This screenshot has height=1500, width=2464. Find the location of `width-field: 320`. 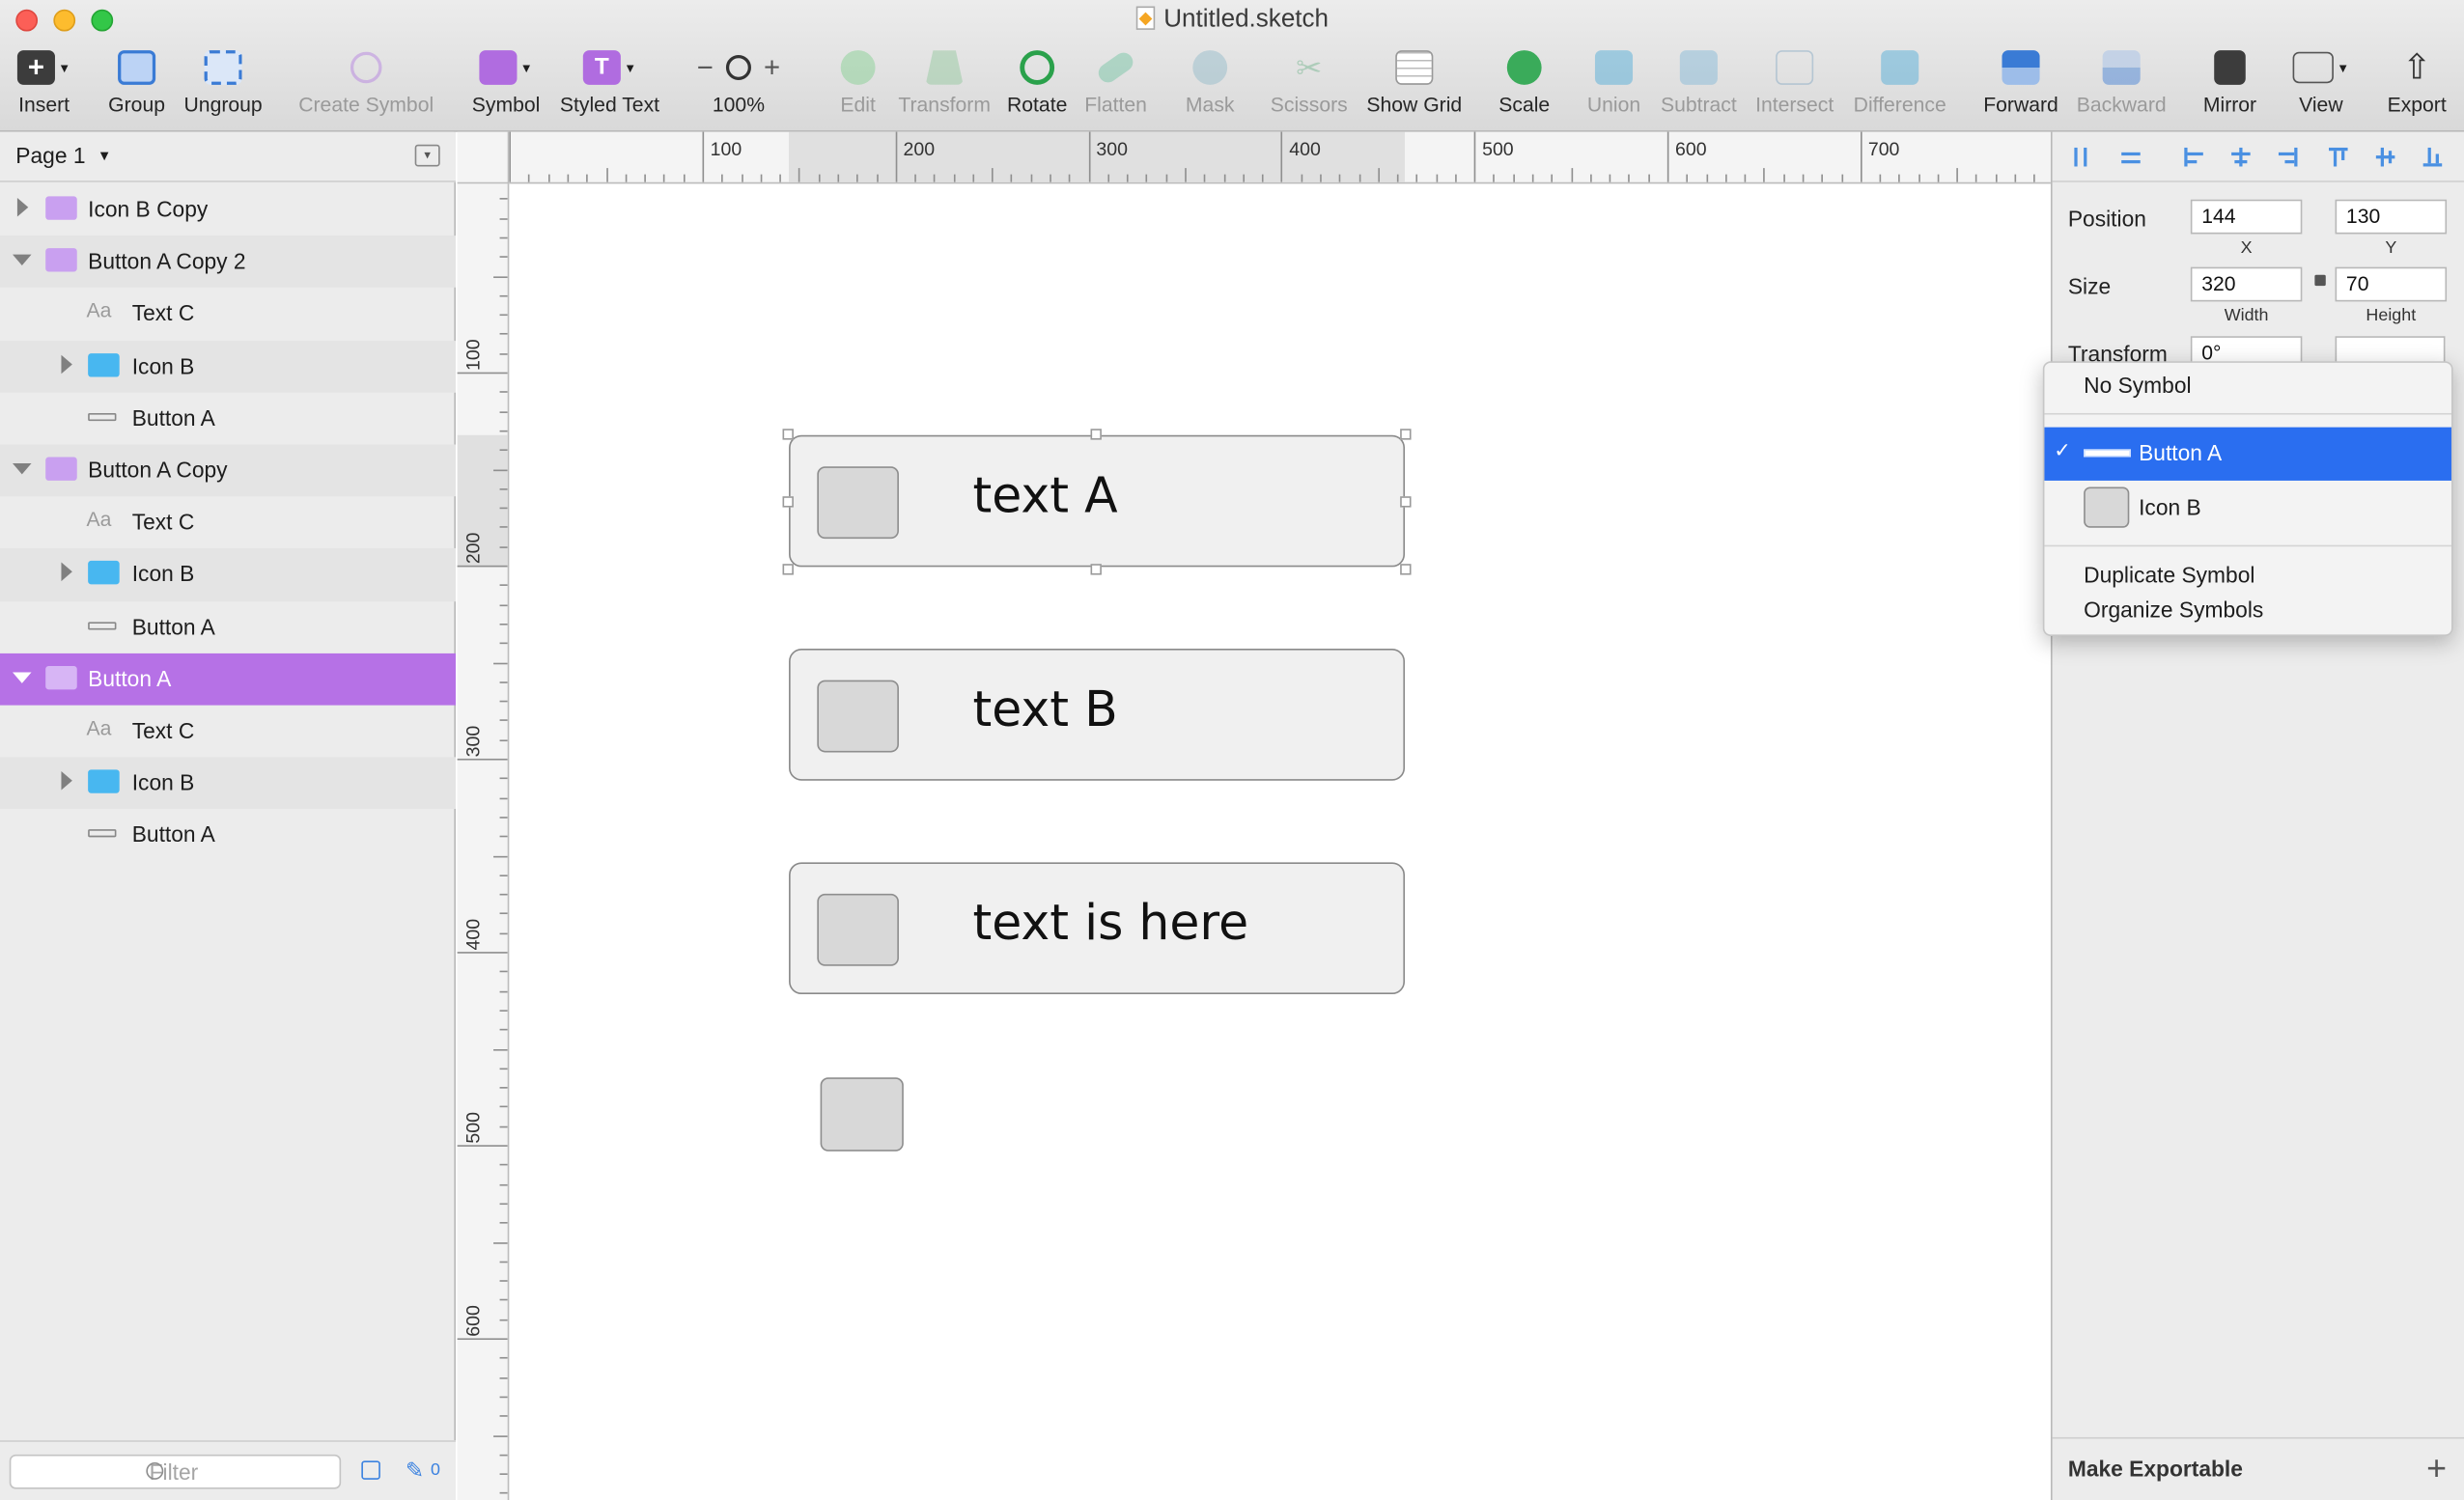

width-field: 320 is located at coordinates (2247, 284).